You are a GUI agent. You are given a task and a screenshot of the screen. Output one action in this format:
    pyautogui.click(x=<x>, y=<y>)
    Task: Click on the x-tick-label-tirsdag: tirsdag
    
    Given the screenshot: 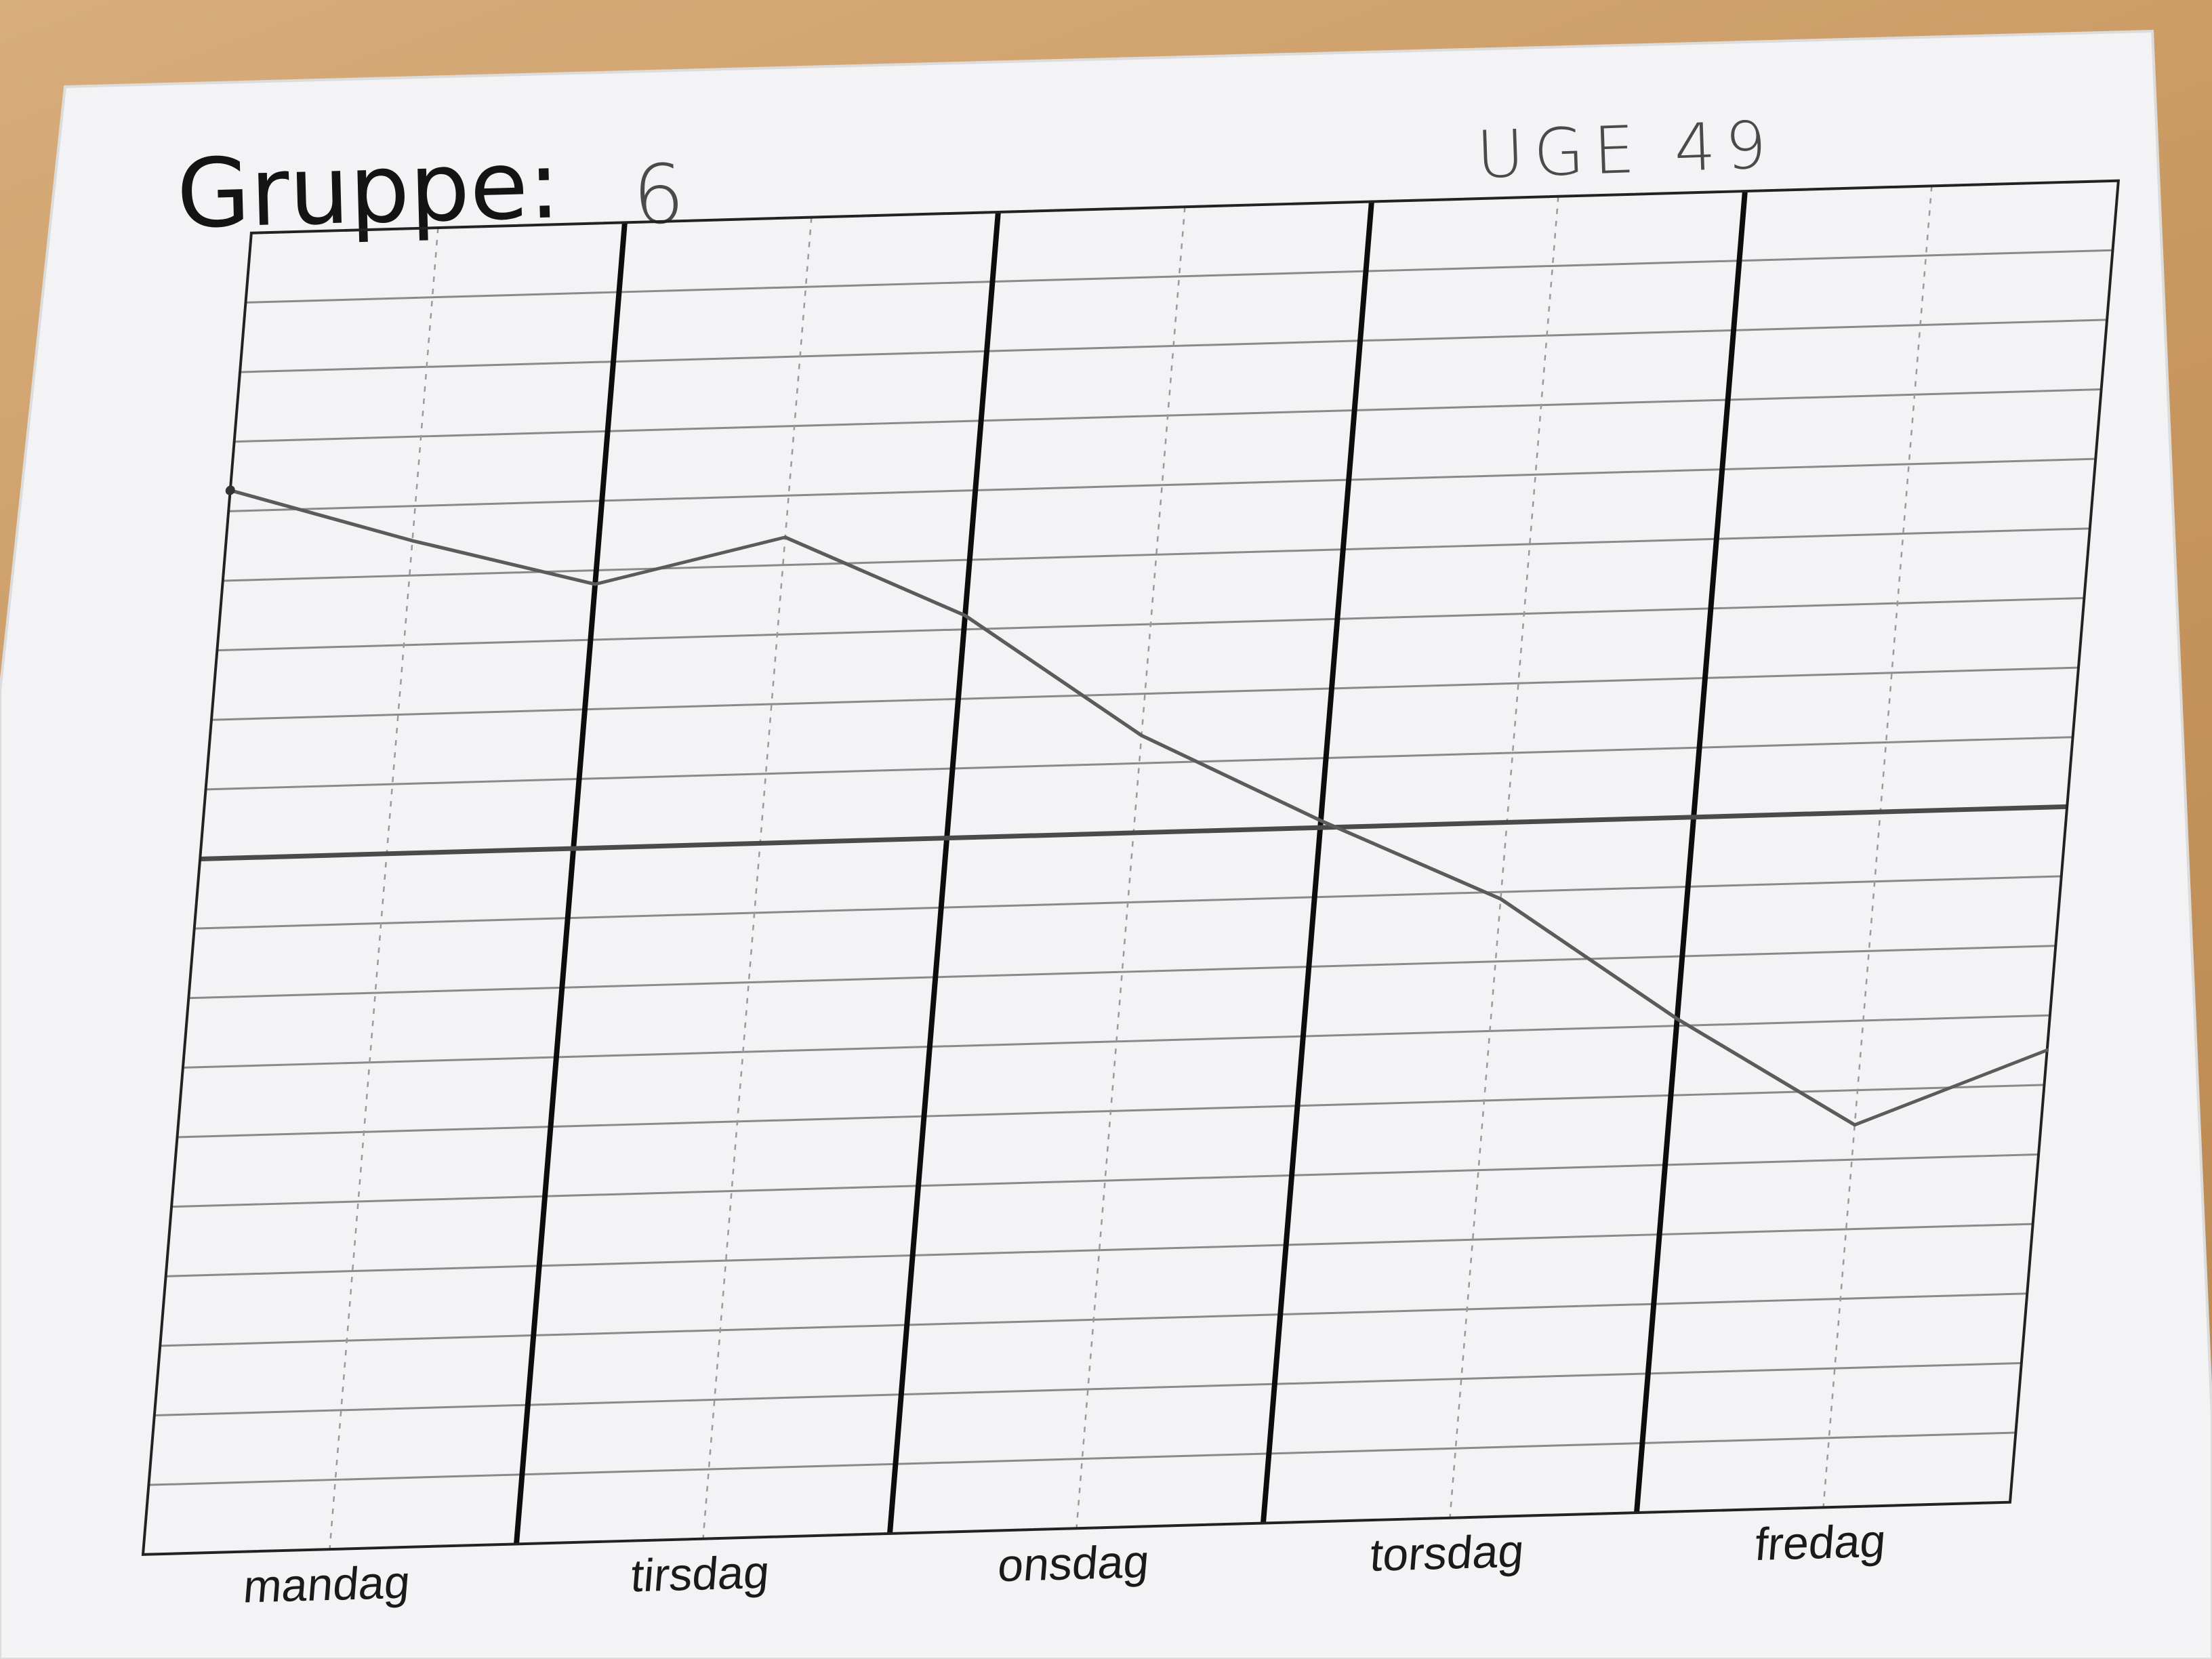 What is the action you would take?
    pyautogui.click(x=700, y=1574)
    